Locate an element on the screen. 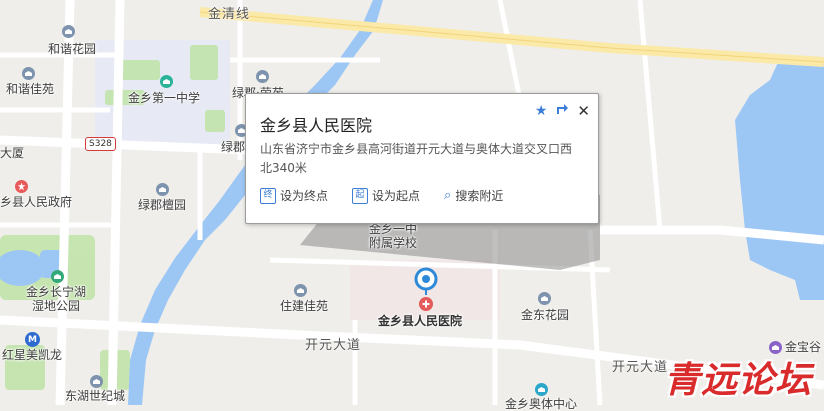  poi-label-bottom-mid: 金乡奥体中心 is located at coordinates (541, 404).